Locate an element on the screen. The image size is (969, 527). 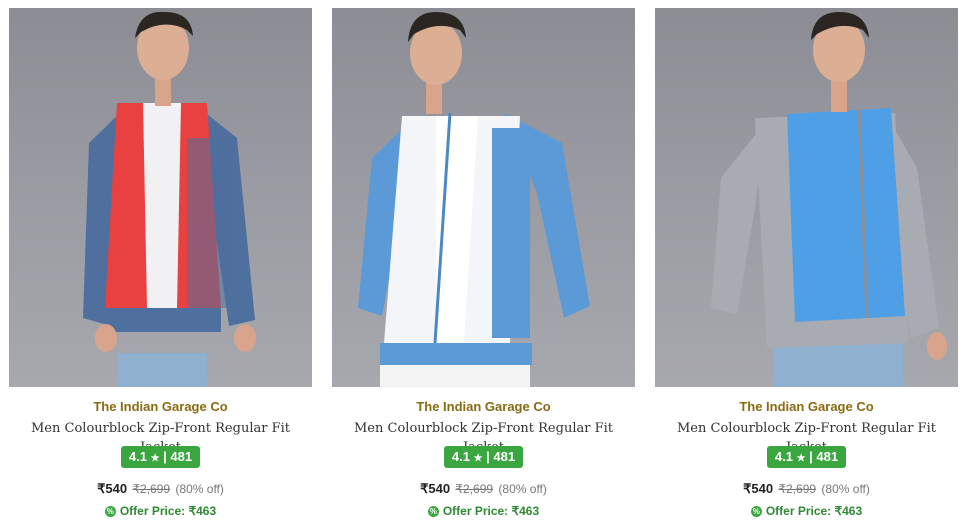
jacket-illustration is located at coordinates (169, 199).